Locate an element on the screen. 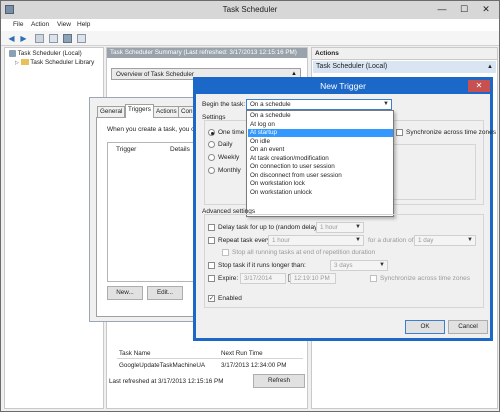 The height and width of the screenshot is (412, 500). radio-daily is located at coordinates (211, 144).